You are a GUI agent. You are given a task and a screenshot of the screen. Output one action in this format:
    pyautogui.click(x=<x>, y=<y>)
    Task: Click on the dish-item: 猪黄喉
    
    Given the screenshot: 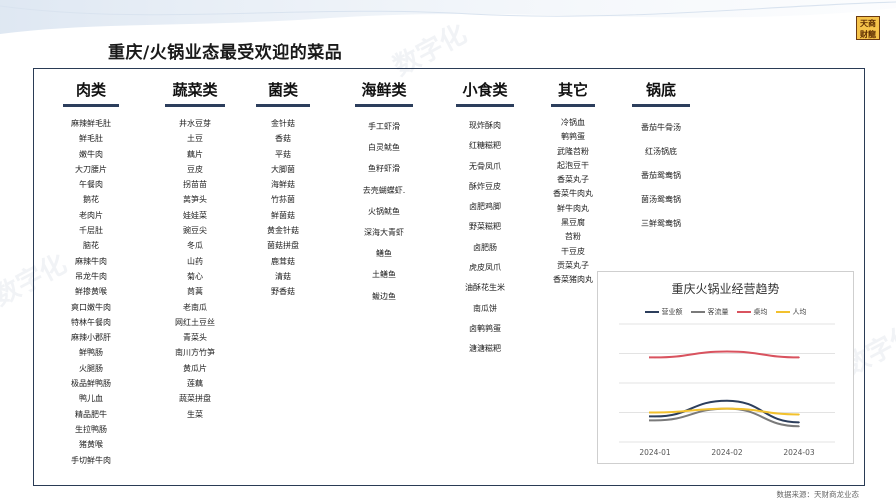 What is the action you would take?
    pyautogui.click(x=91, y=445)
    